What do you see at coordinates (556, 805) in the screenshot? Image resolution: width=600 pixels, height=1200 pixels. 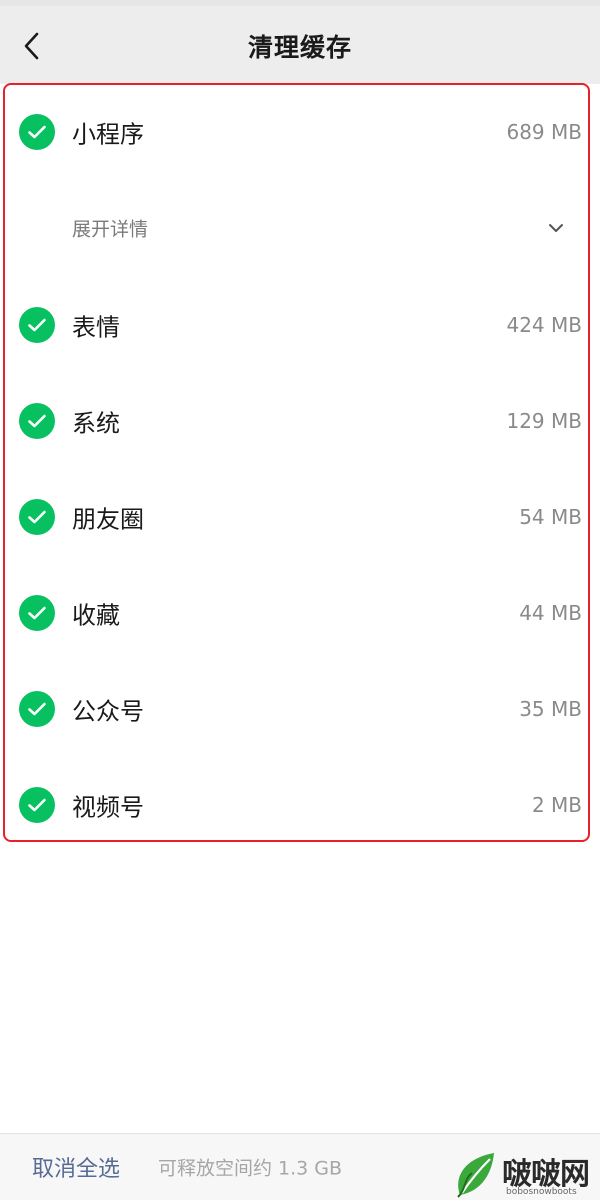 I see `item-size: 2 MB` at bounding box center [556, 805].